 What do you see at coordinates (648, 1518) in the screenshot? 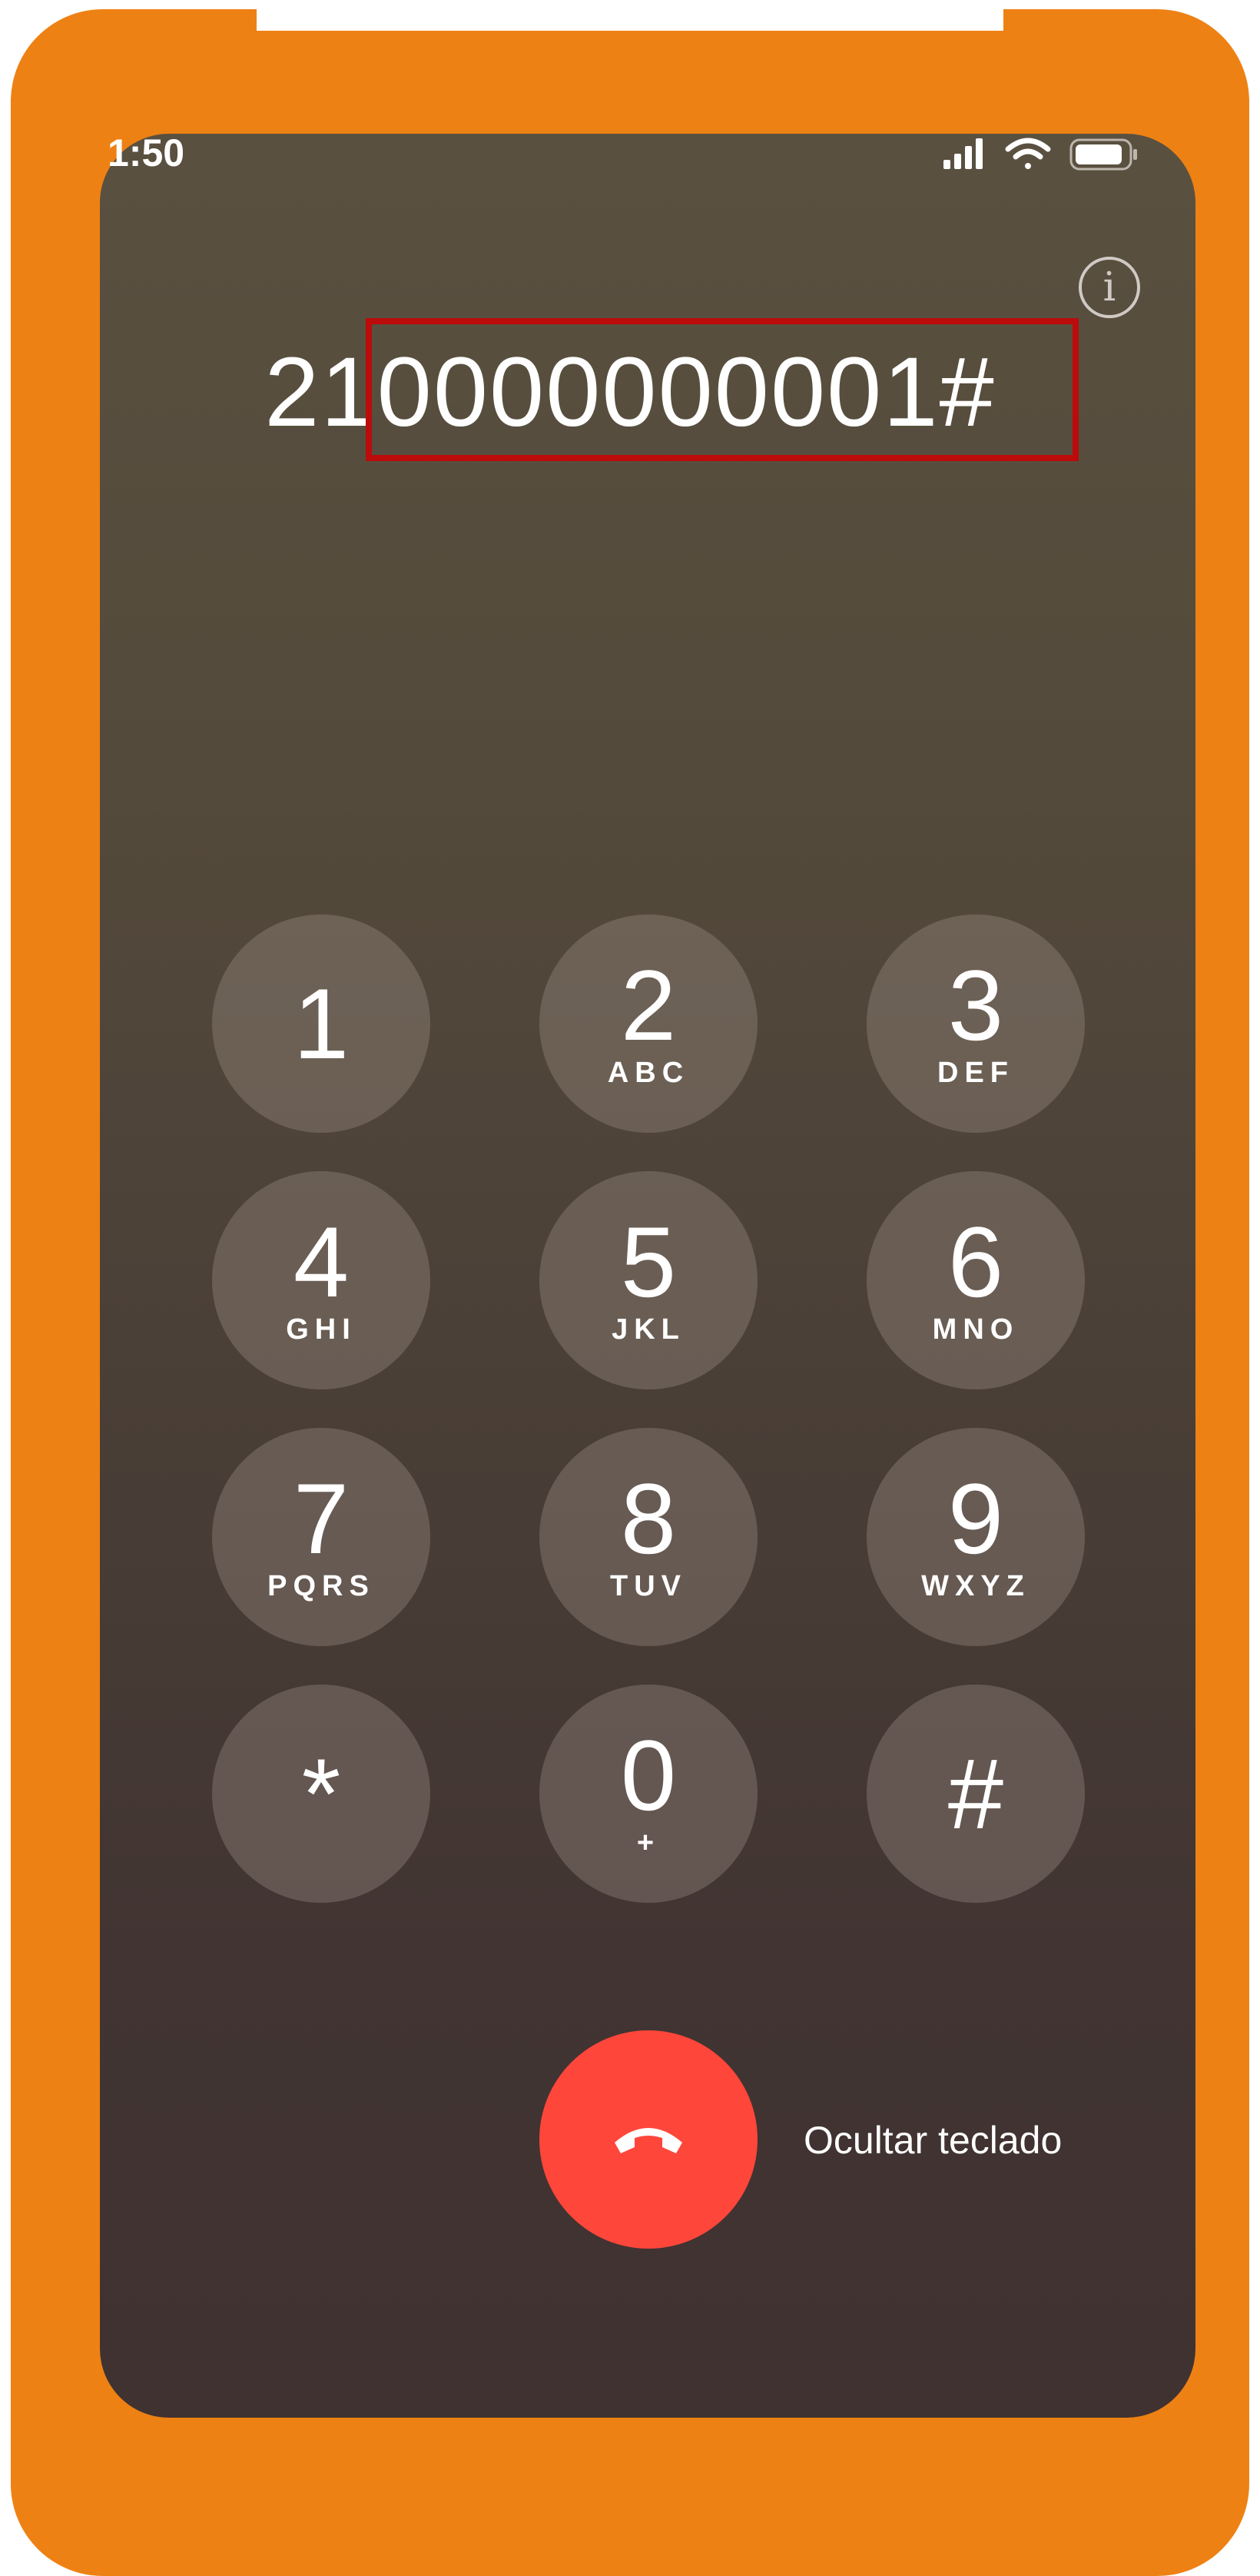
I see `key-digit: 8` at bounding box center [648, 1518].